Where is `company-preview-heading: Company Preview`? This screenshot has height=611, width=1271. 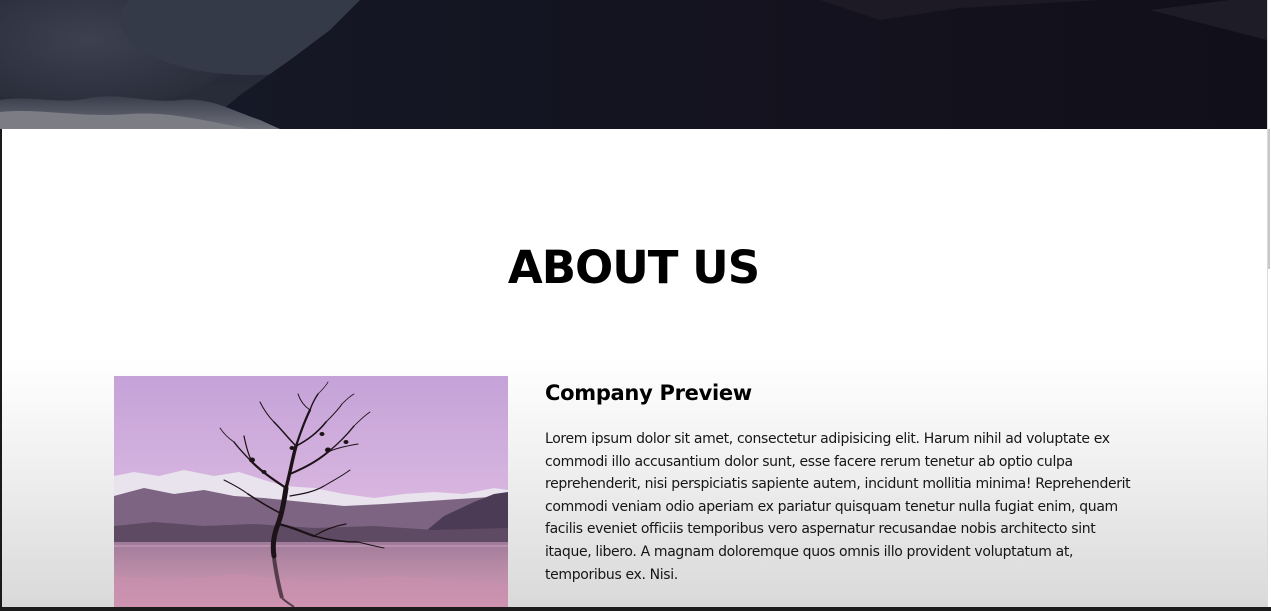
company-preview-heading: Company Preview is located at coordinates (648, 393).